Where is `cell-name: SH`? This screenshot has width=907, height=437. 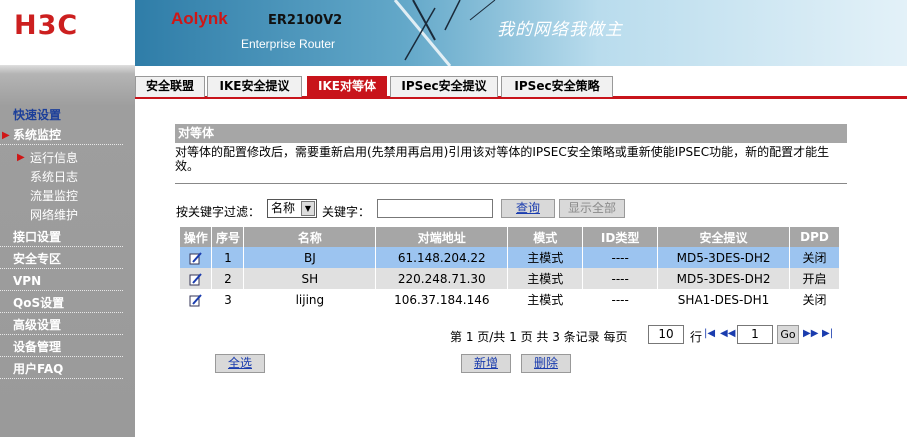
cell-name: SH is located at coordinates (310, 278).